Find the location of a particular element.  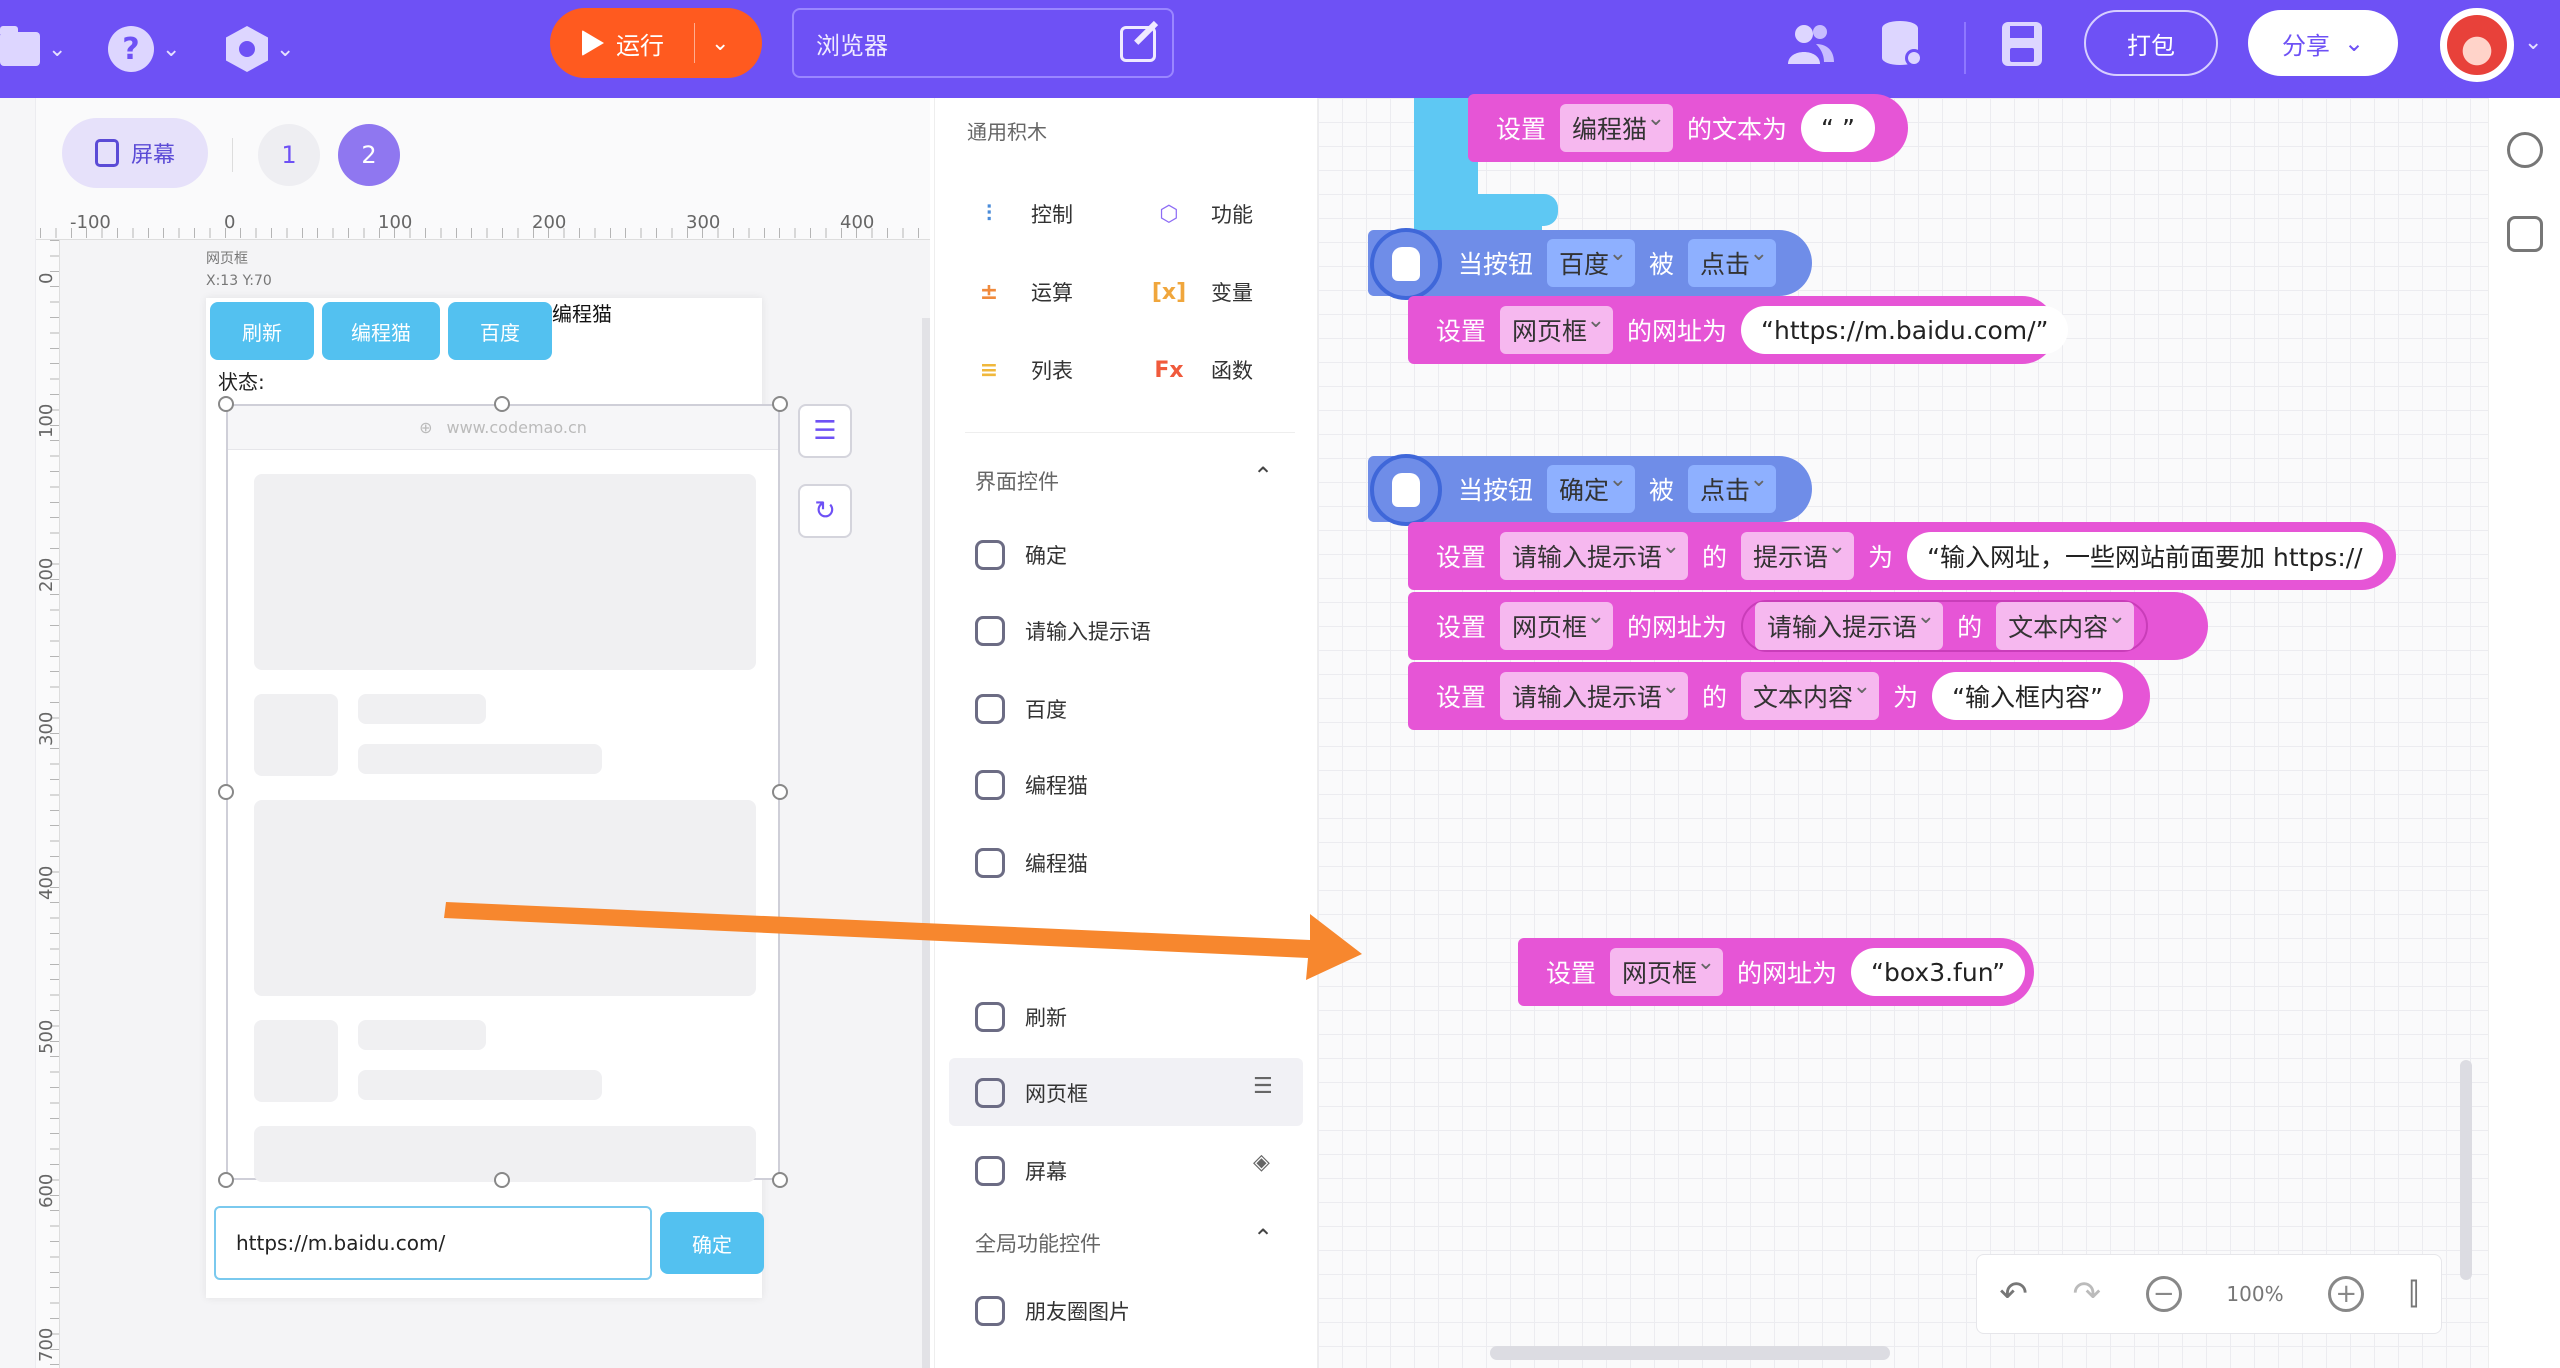

component-hint-input: 请输入提示语 is located at coordinates (1063, 631).